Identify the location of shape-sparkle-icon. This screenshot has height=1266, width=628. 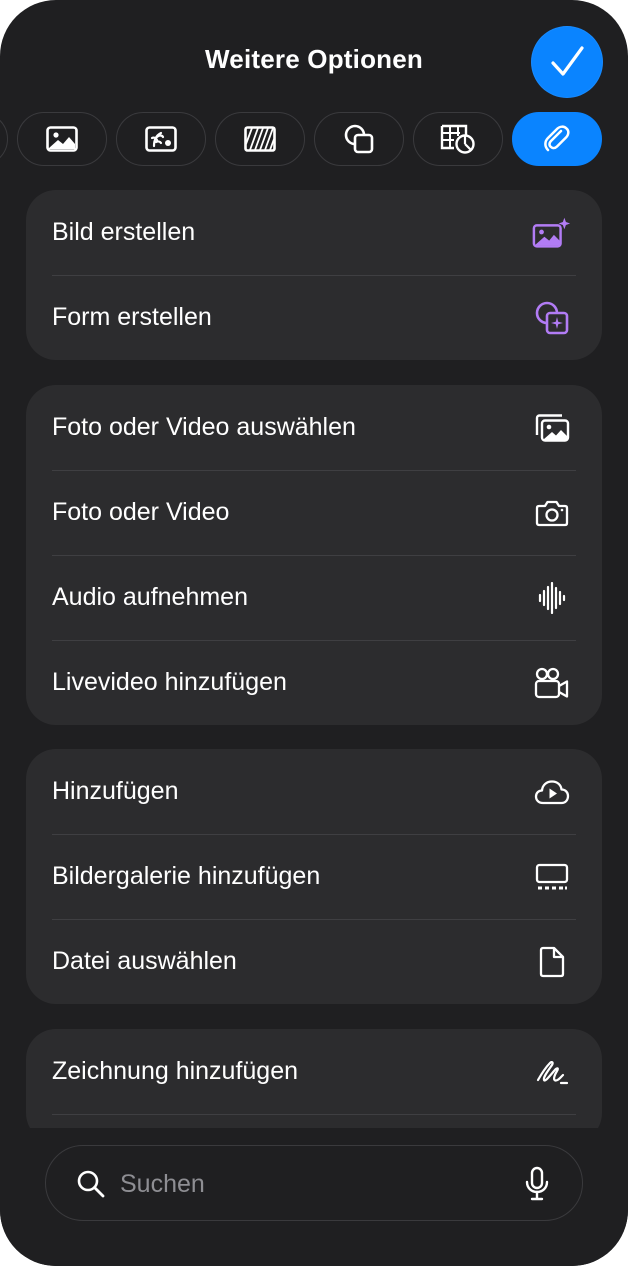
(552, 318).